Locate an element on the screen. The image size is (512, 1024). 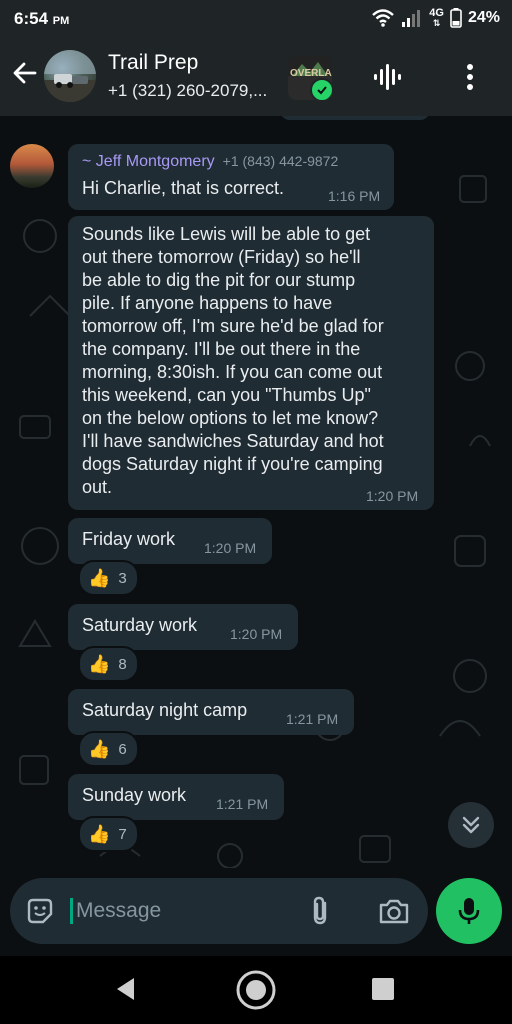
reaction-count: 8 is located at coordinates (122, 664).